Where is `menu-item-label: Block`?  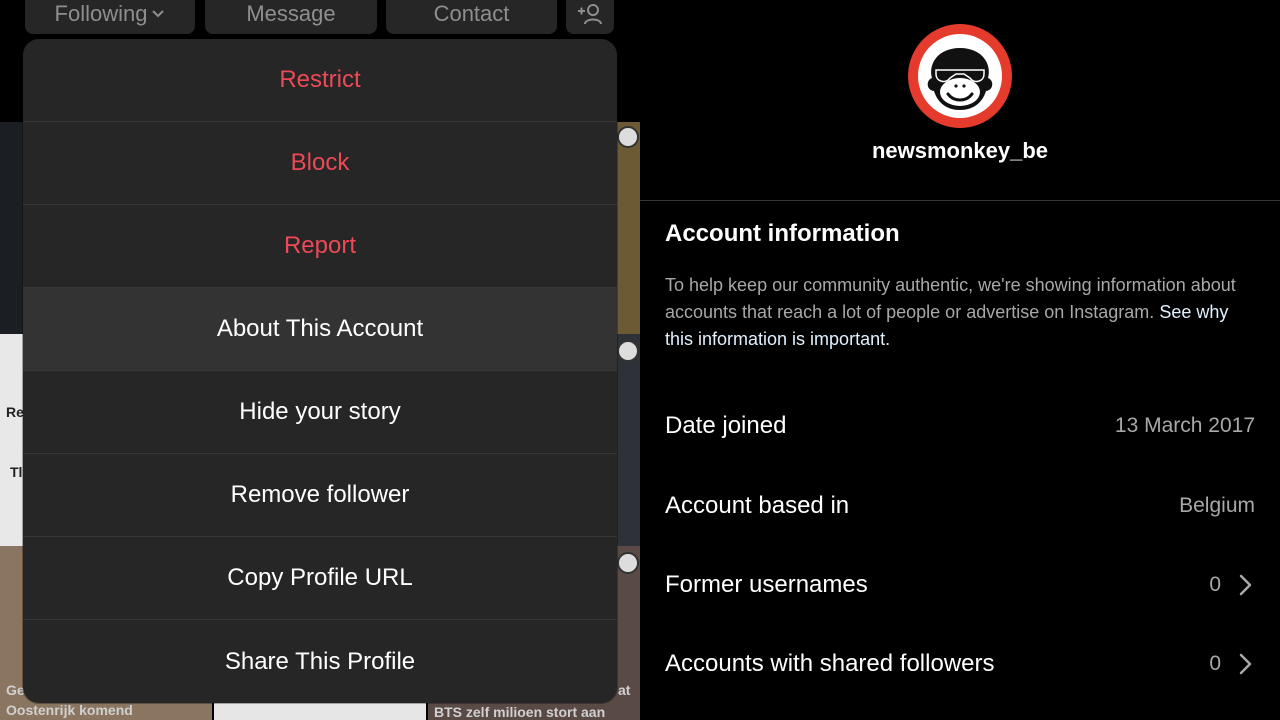
menu-item-label: Block is located at coordinates (320, 162).